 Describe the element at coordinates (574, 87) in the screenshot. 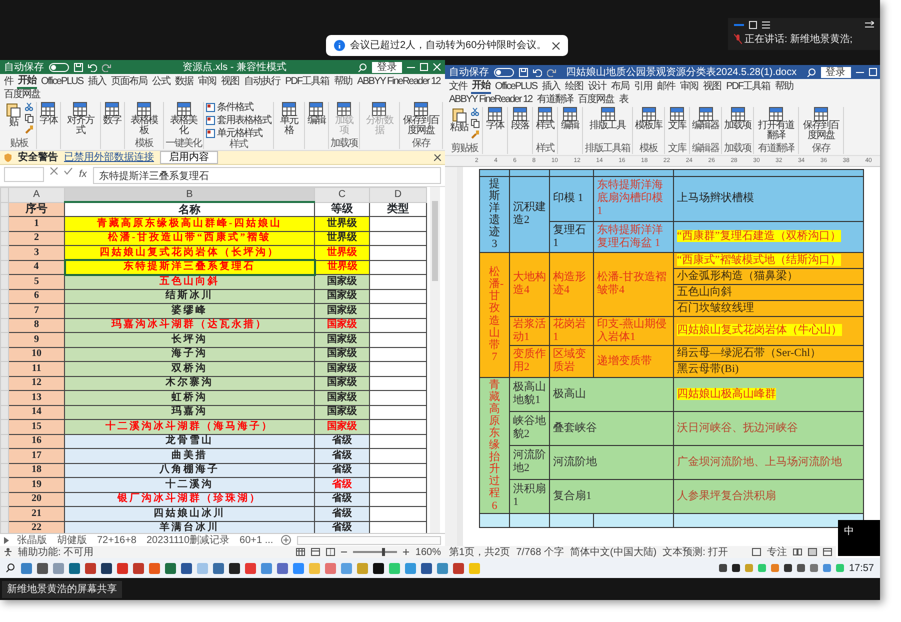

I see `ribbon-tab: 绘图` at that location.